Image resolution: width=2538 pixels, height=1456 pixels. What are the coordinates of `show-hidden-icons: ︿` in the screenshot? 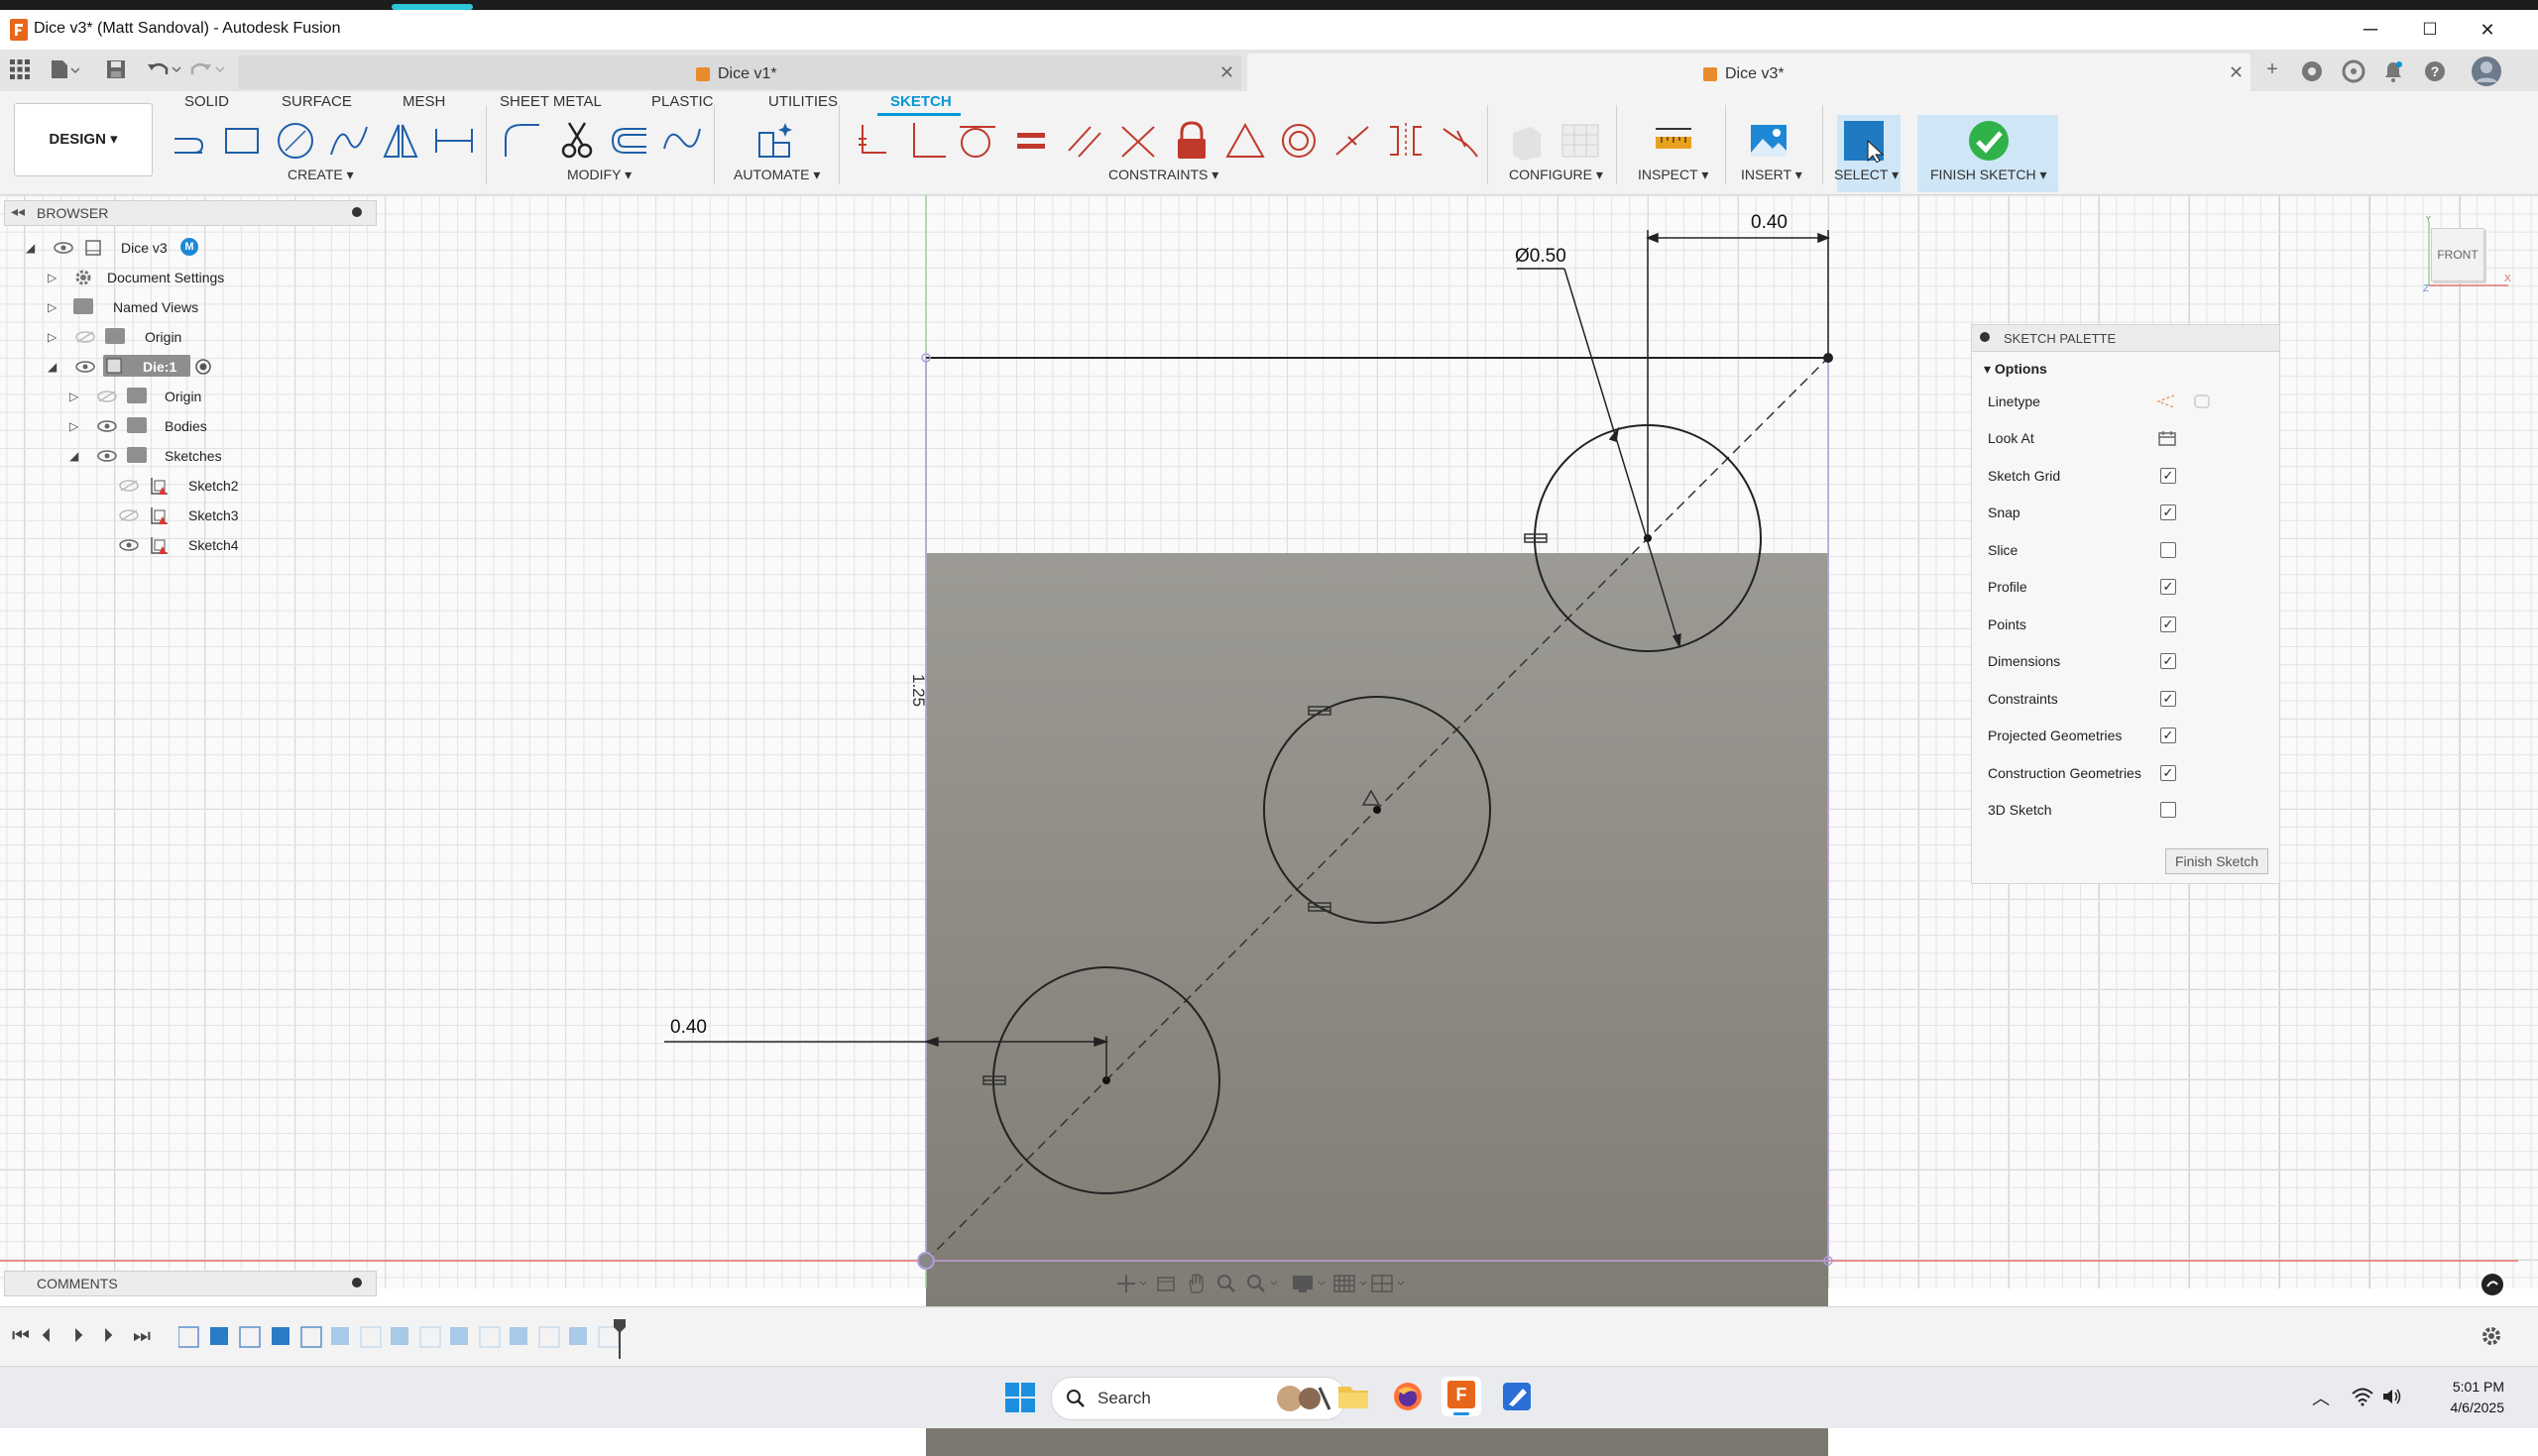 It's located at (2321, 1397).